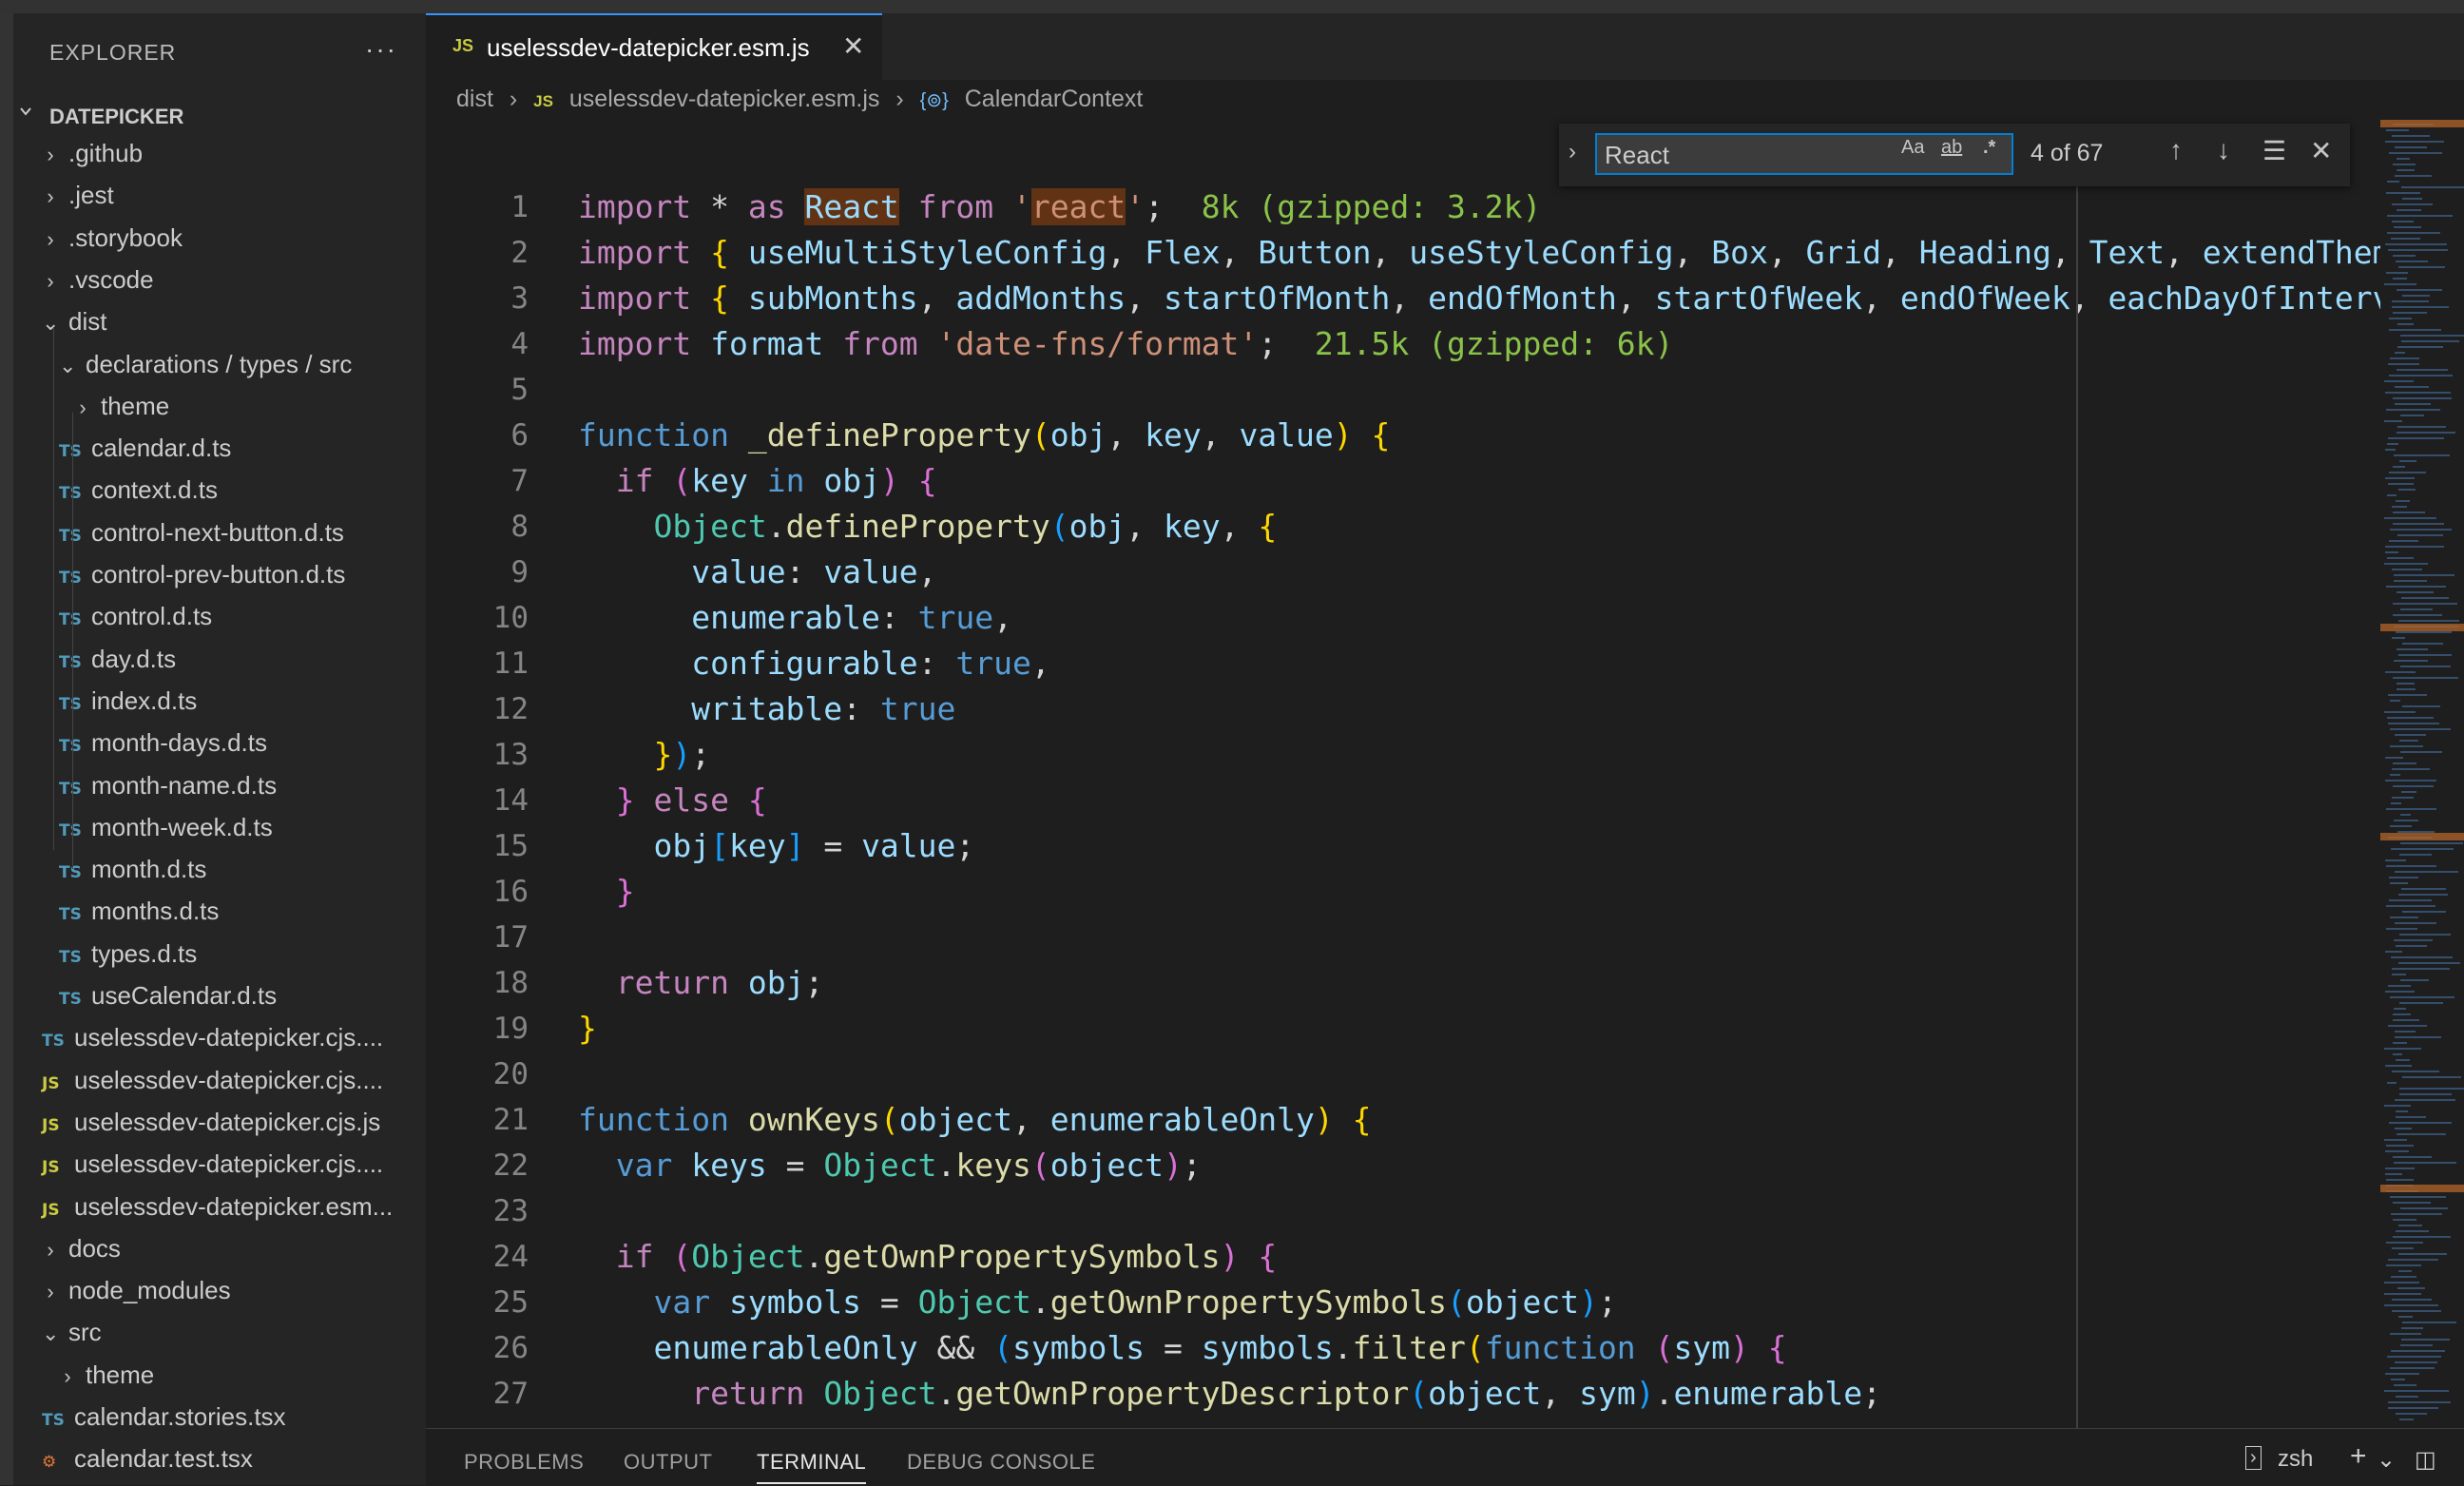 Image resolution: width=2464 pixels, height=1486 pixels. What do you see at coordinates (2358, 1456) in the screenshot?
I see `new-terminal-icon: +` at bounding box center [2358, 1456].